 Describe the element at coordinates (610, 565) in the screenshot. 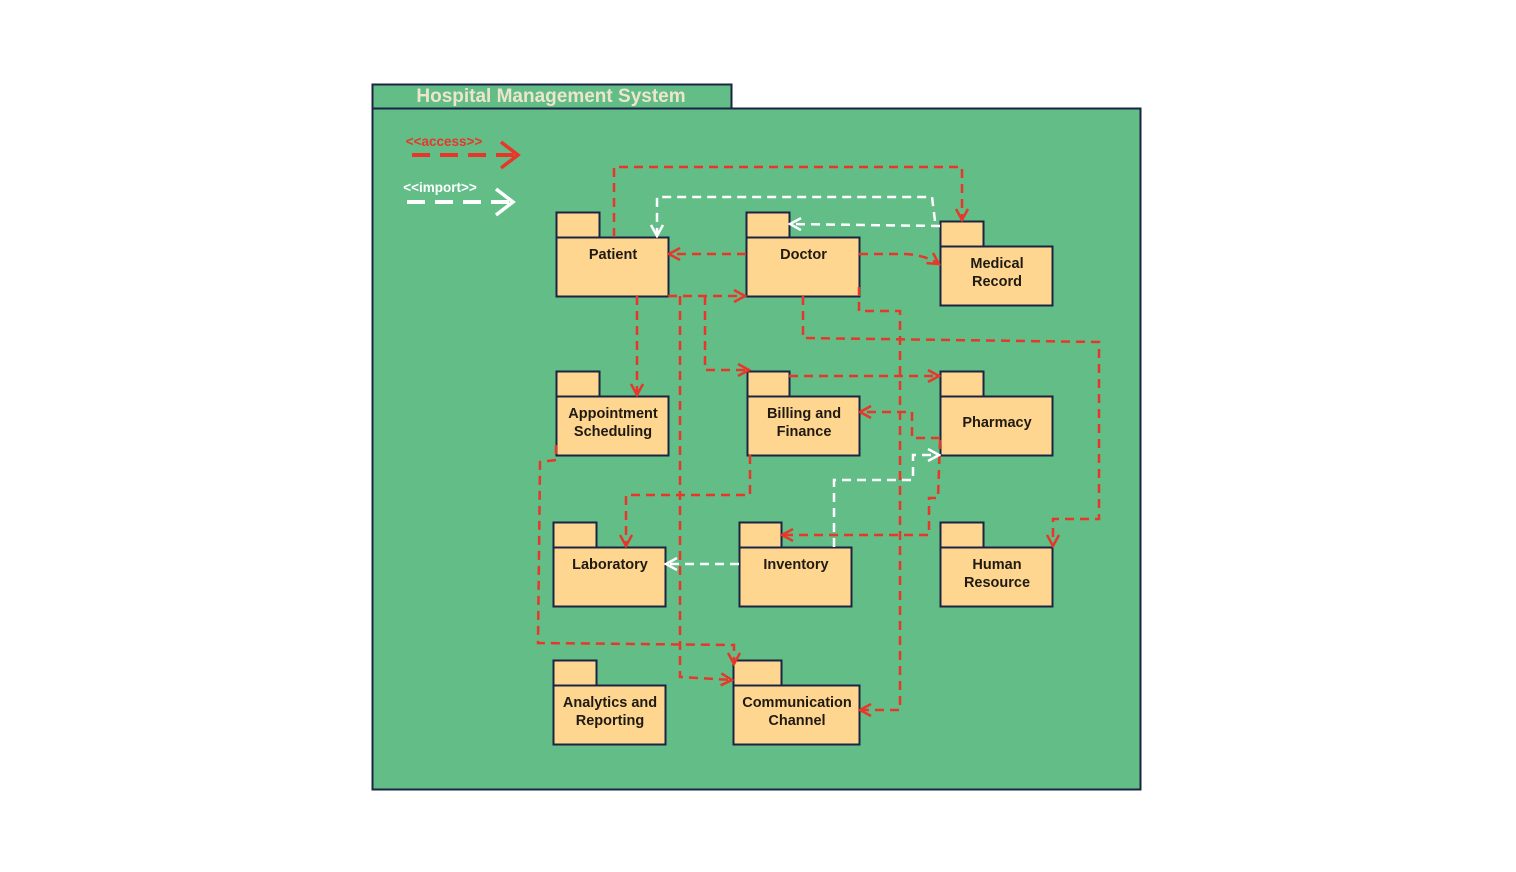

I see `package-label: Laboratory` at that location.